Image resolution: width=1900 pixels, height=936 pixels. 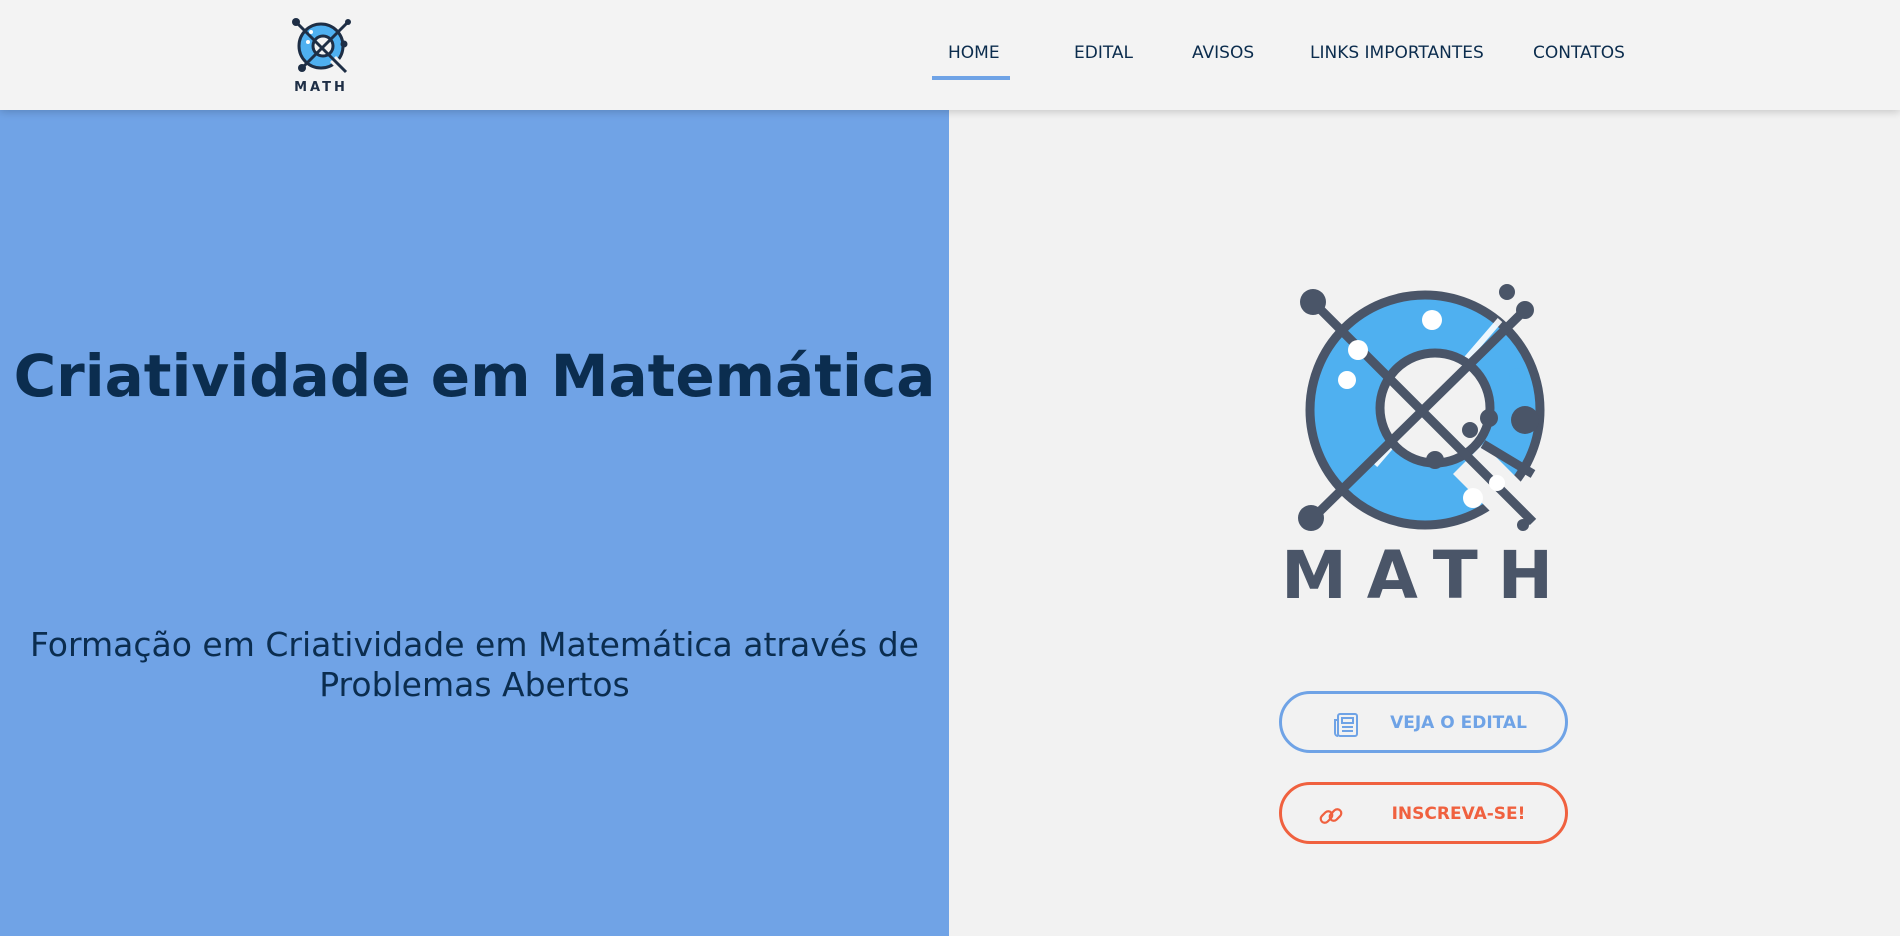 What do you see at coordinates (1346, 725) in the screenshot?
I see `newspaper-icon` at bounding box center [1346, 725].